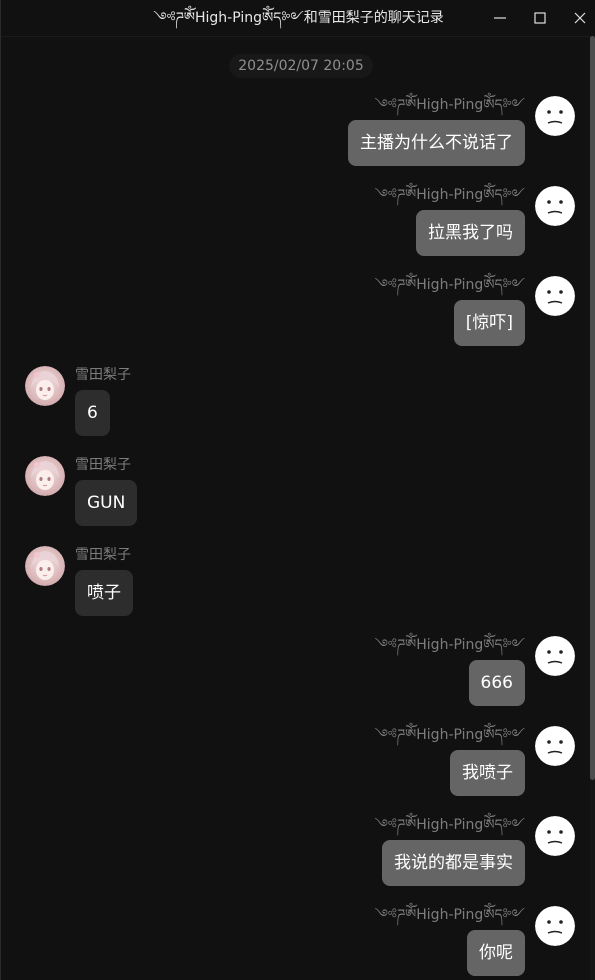 This screenshot has height=980, width=595. Describe the element at coordinates (298, 18) in the screenshot. I see `title-bar: ༺ཌༀHigh-Pingༀད༻和雪田梨子的聊天记录` at that location.